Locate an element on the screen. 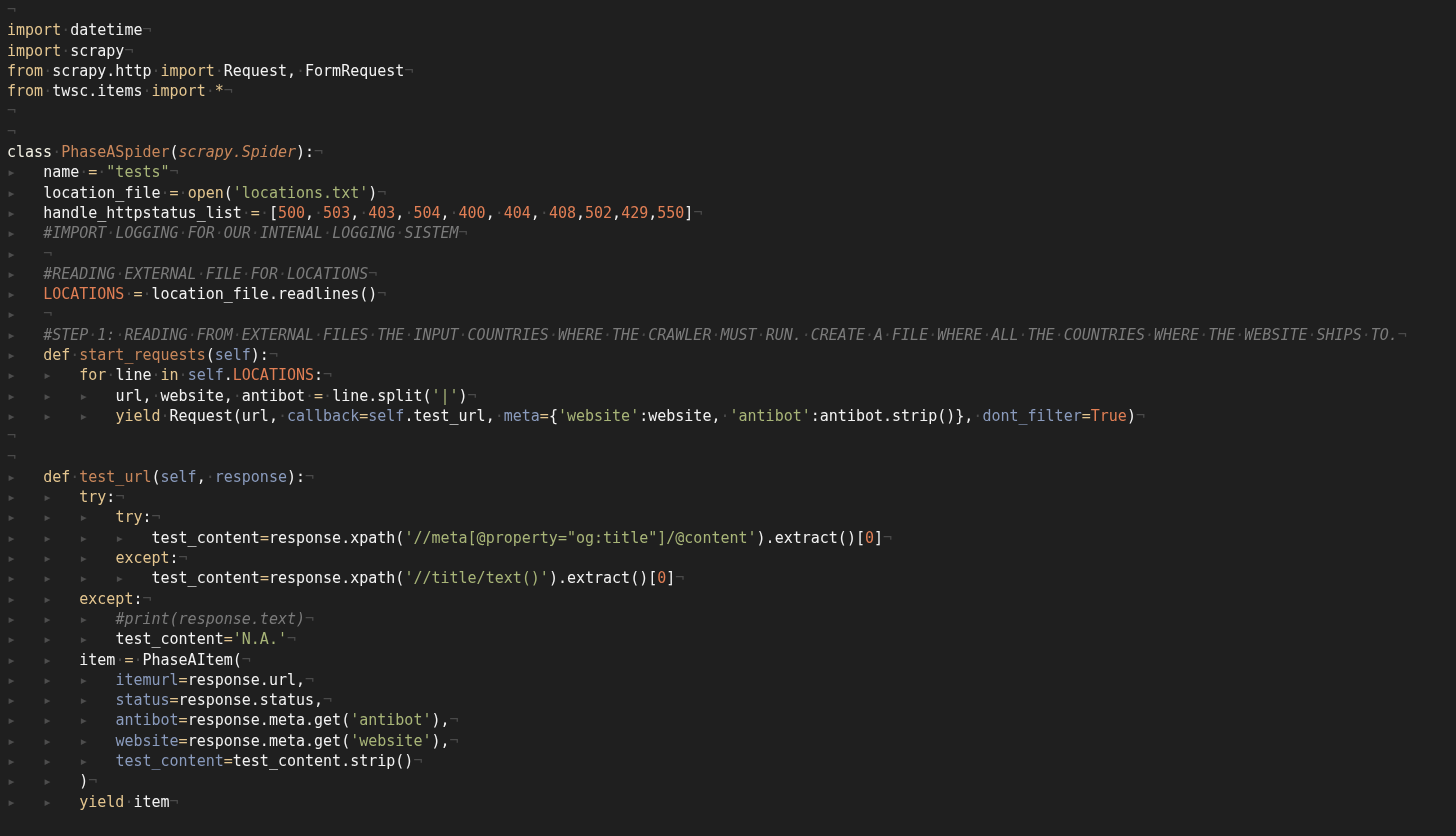  code-line: ▸ ▸ ▸ #print(response.text)¬ is located at coordinates (161, 619).